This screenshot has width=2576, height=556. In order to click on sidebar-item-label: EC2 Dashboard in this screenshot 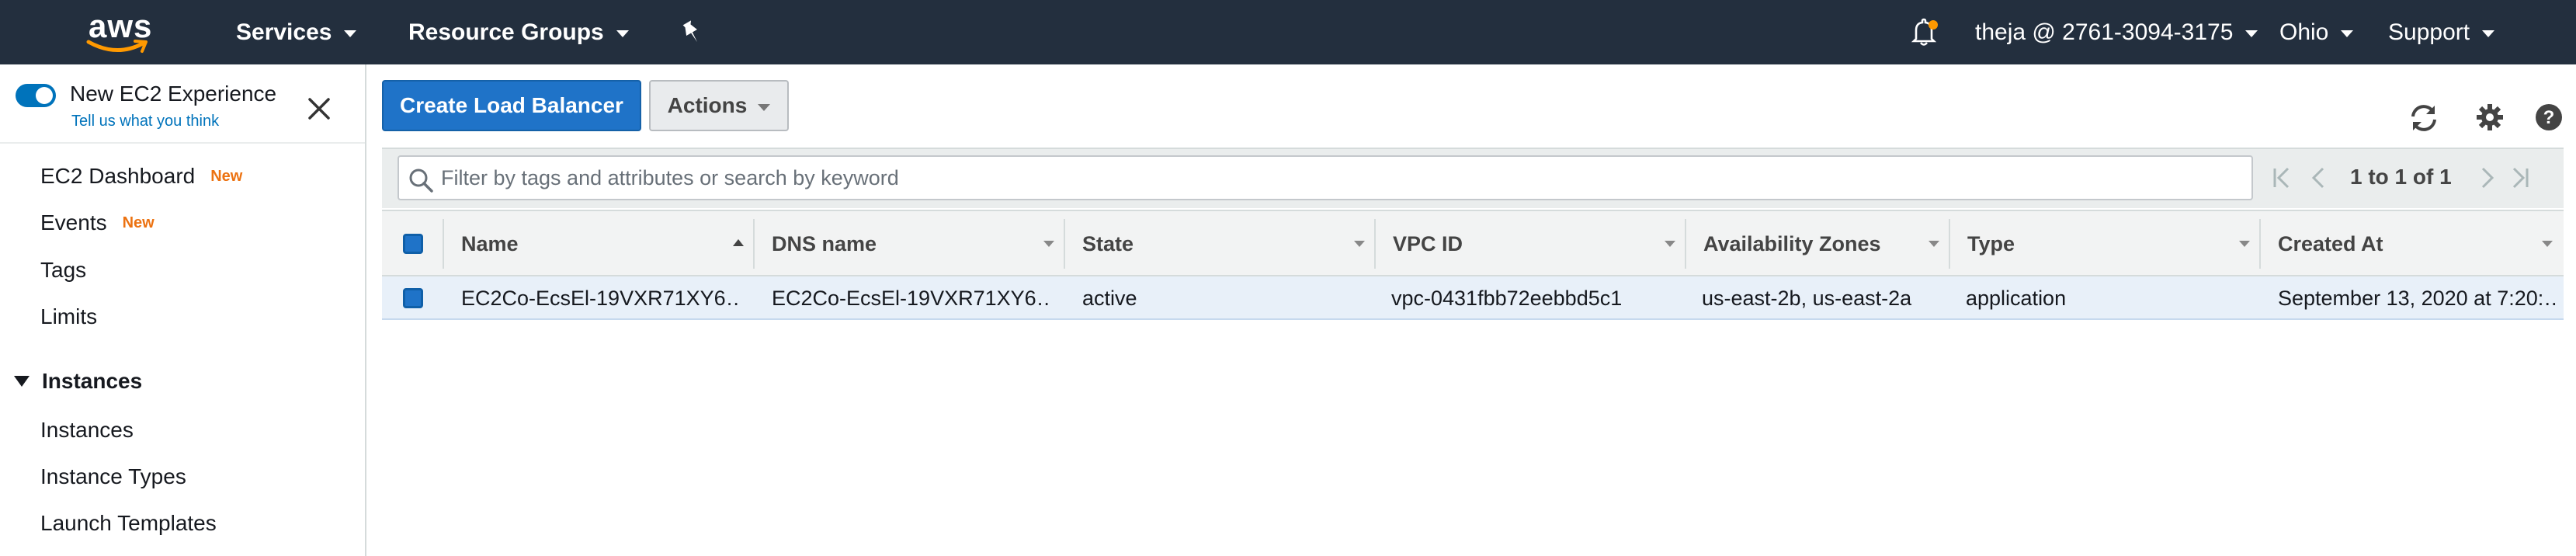, I will do `click(118, 176)`.